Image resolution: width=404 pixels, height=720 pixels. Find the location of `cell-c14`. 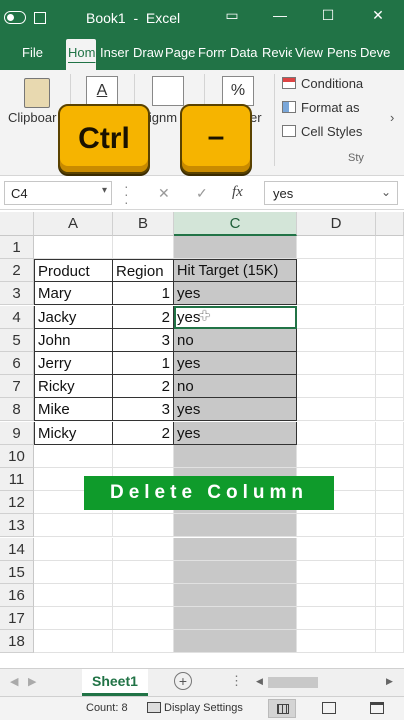

cell-c14 is located at coordinates (235, 549).